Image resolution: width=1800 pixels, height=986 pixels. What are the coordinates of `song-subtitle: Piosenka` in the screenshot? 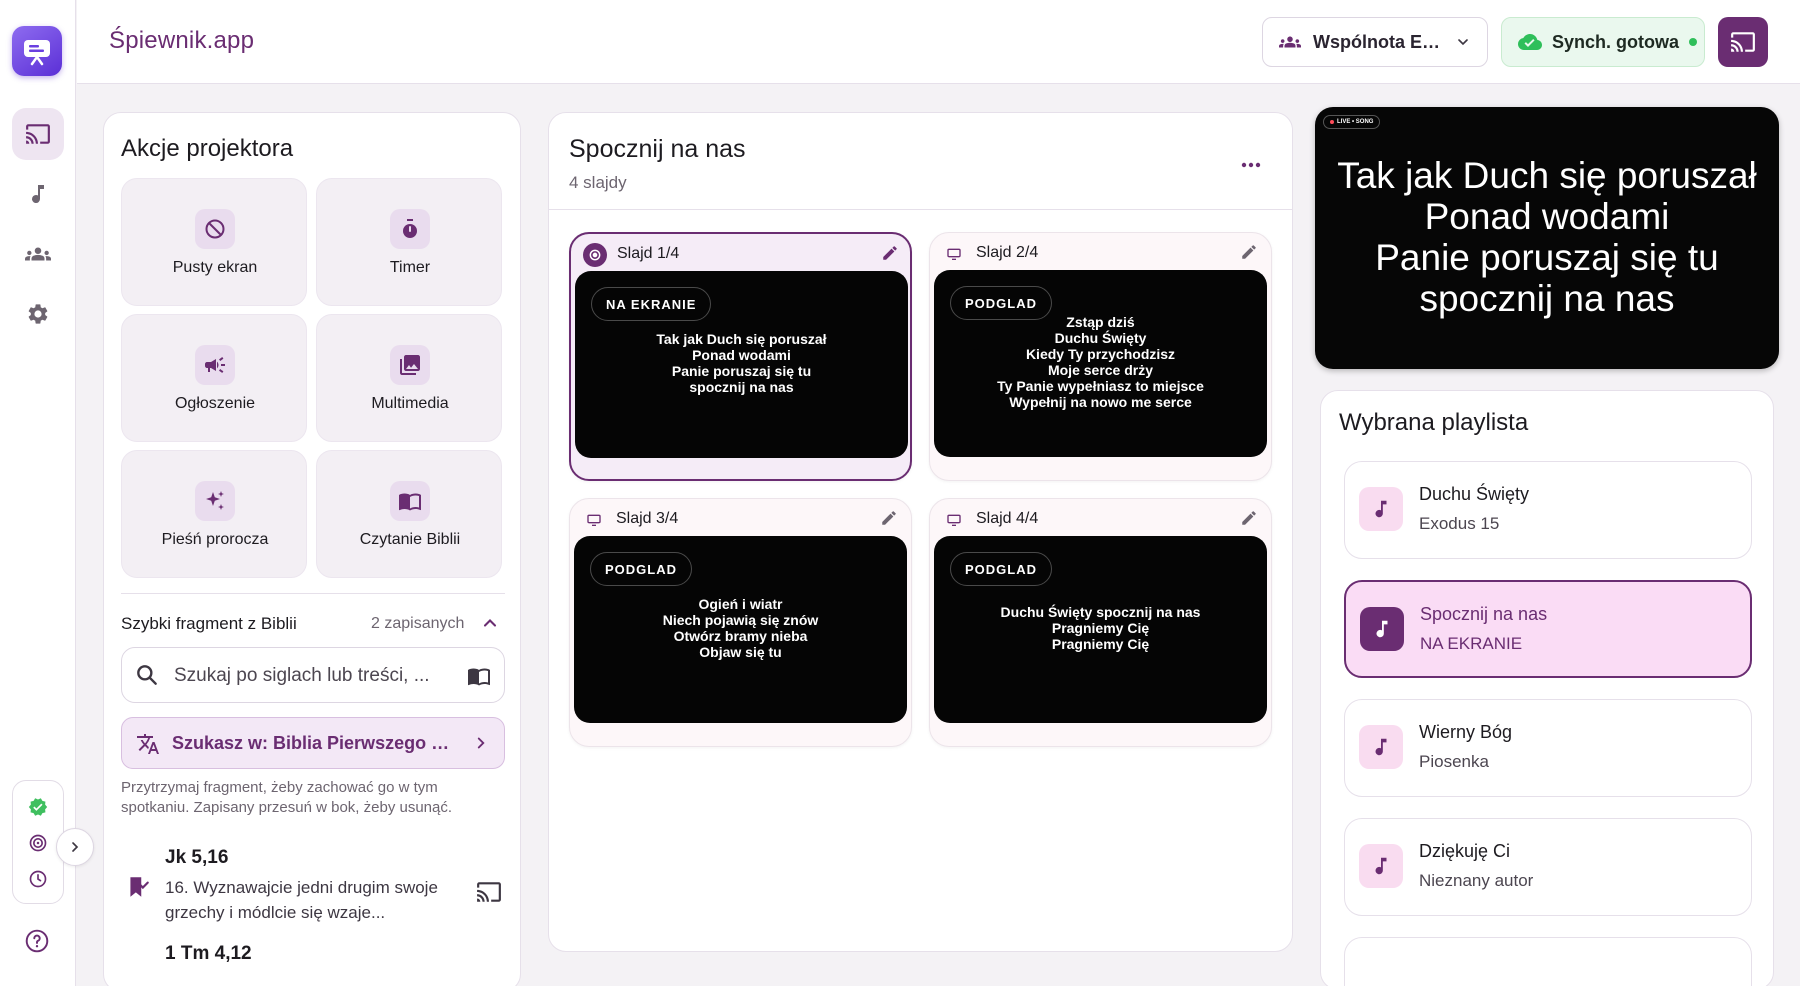 It's located at (1454, 761).